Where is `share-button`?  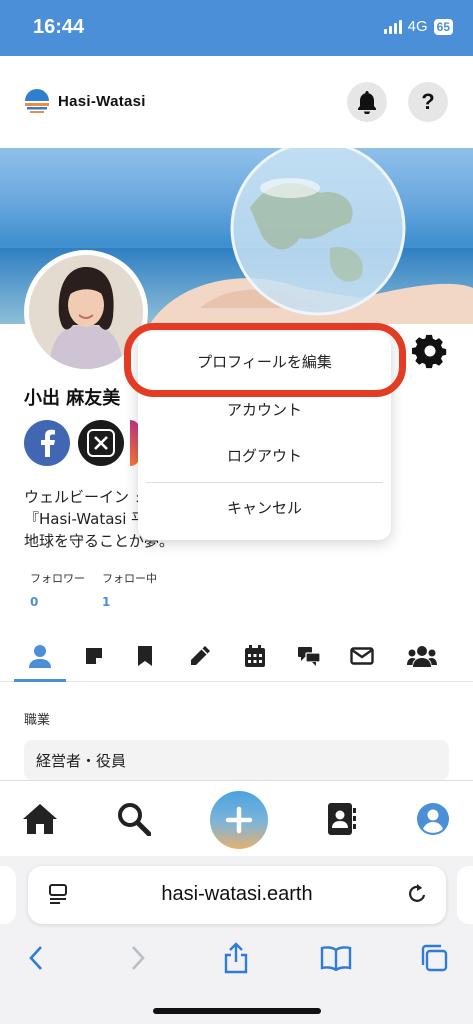
share-button is located at coordinates (236, 958).